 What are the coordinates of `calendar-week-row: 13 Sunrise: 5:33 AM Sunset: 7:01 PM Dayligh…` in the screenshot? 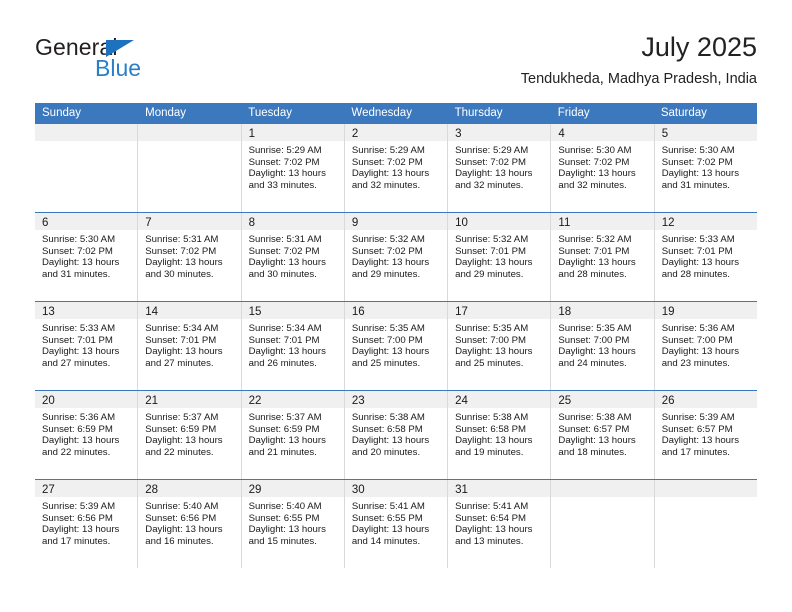 It's located at (396, 345).